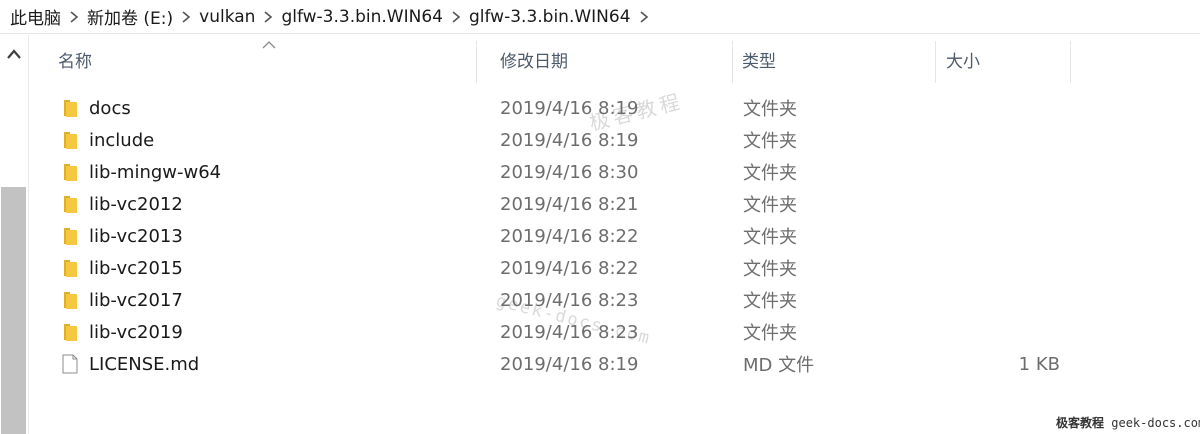  I want to click on file-name: lib-mingw-w64, so click(155, 172).